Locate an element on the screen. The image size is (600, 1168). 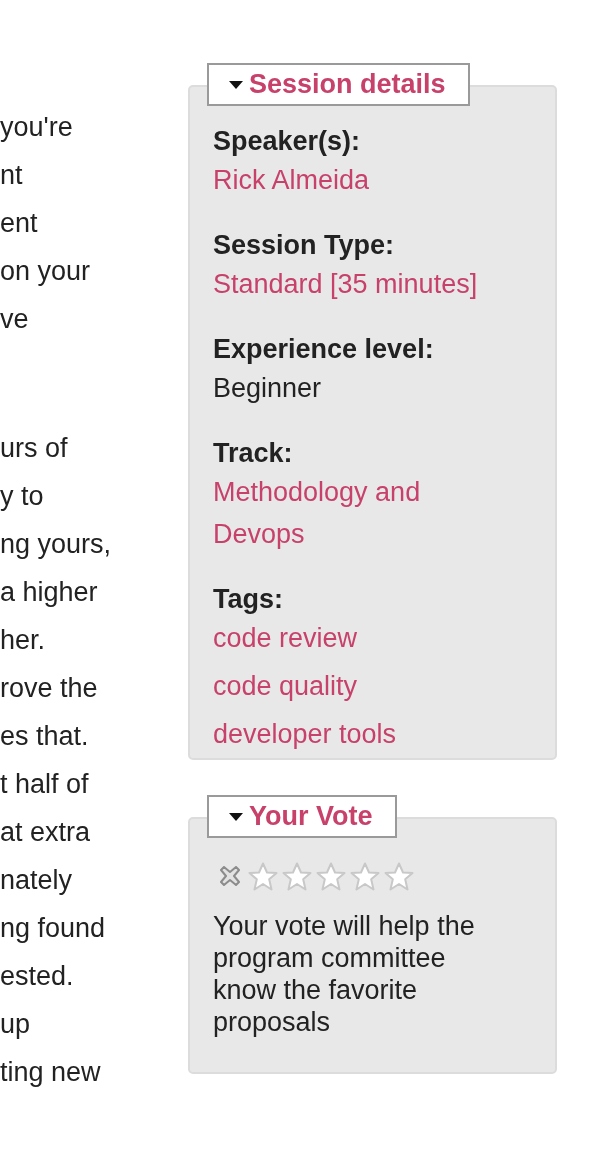
detail-link: developer tools is located at coordinates (305, 734).